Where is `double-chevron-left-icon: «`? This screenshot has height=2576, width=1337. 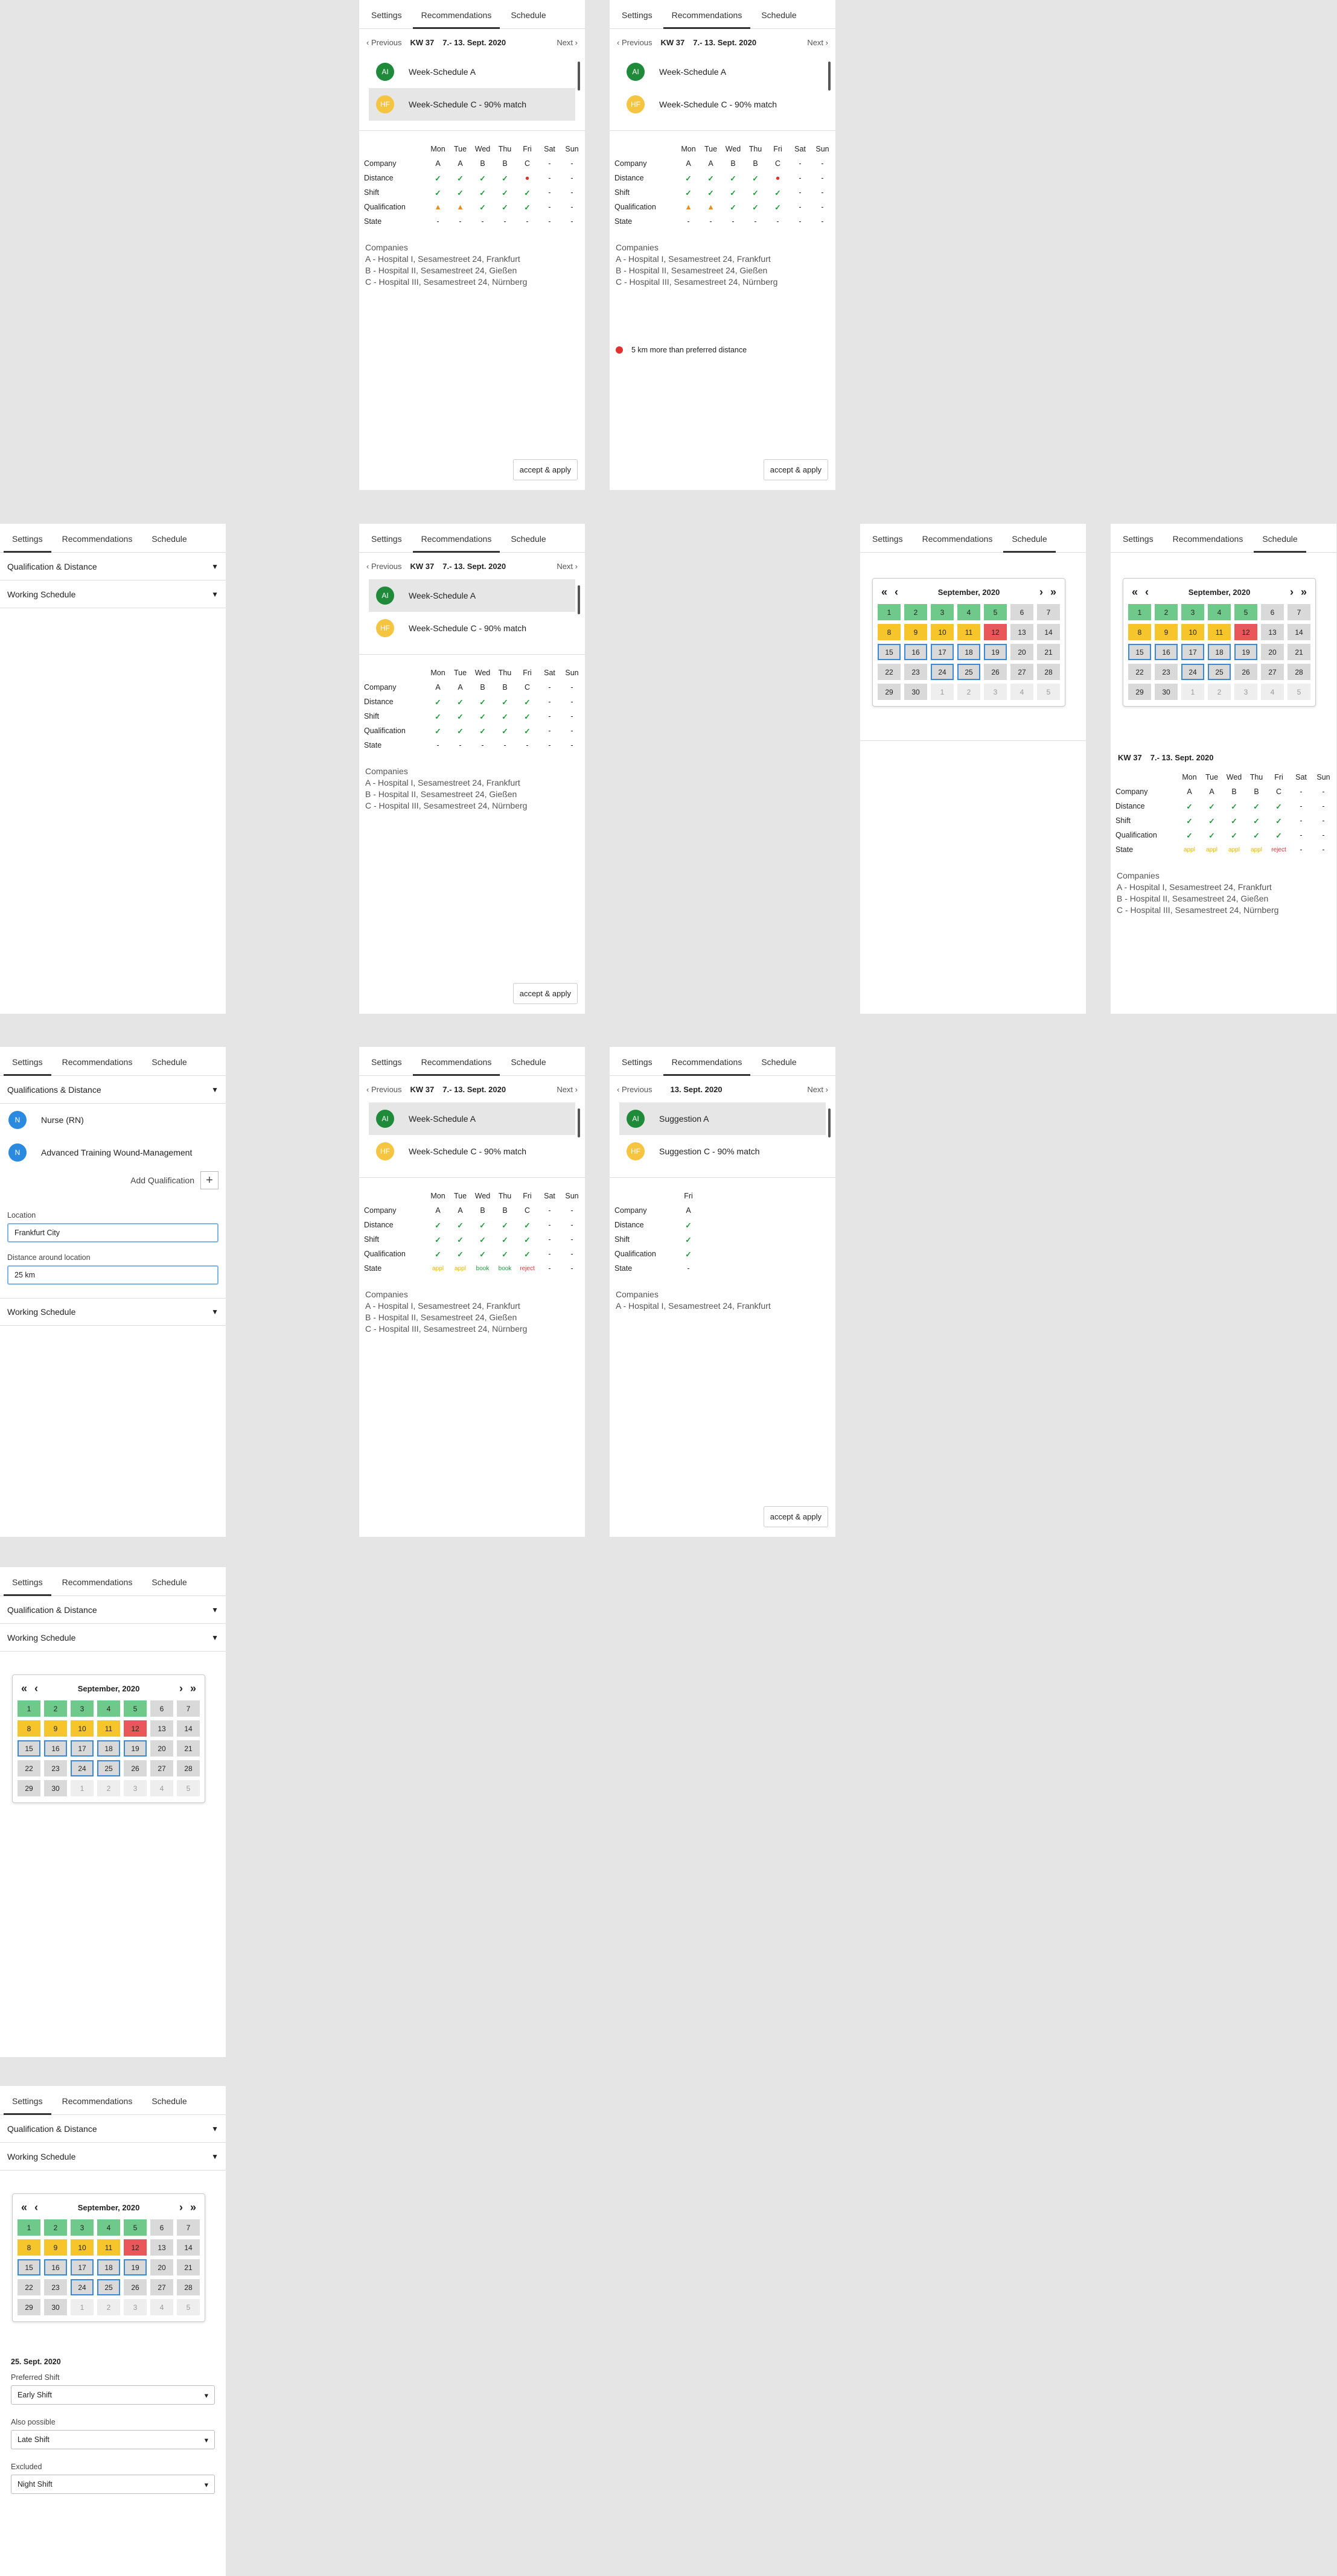
double-chevron-left-icon: « is located at coordinates (884, 592).